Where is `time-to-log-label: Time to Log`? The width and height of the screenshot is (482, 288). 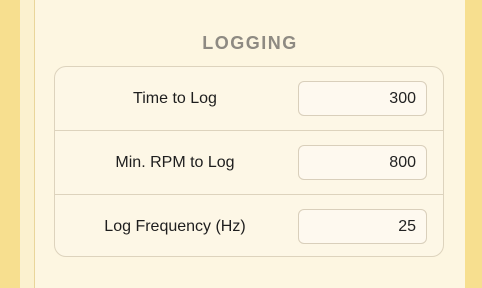 time-to-log-label: Time to Log is located at coordinates (175, 98).